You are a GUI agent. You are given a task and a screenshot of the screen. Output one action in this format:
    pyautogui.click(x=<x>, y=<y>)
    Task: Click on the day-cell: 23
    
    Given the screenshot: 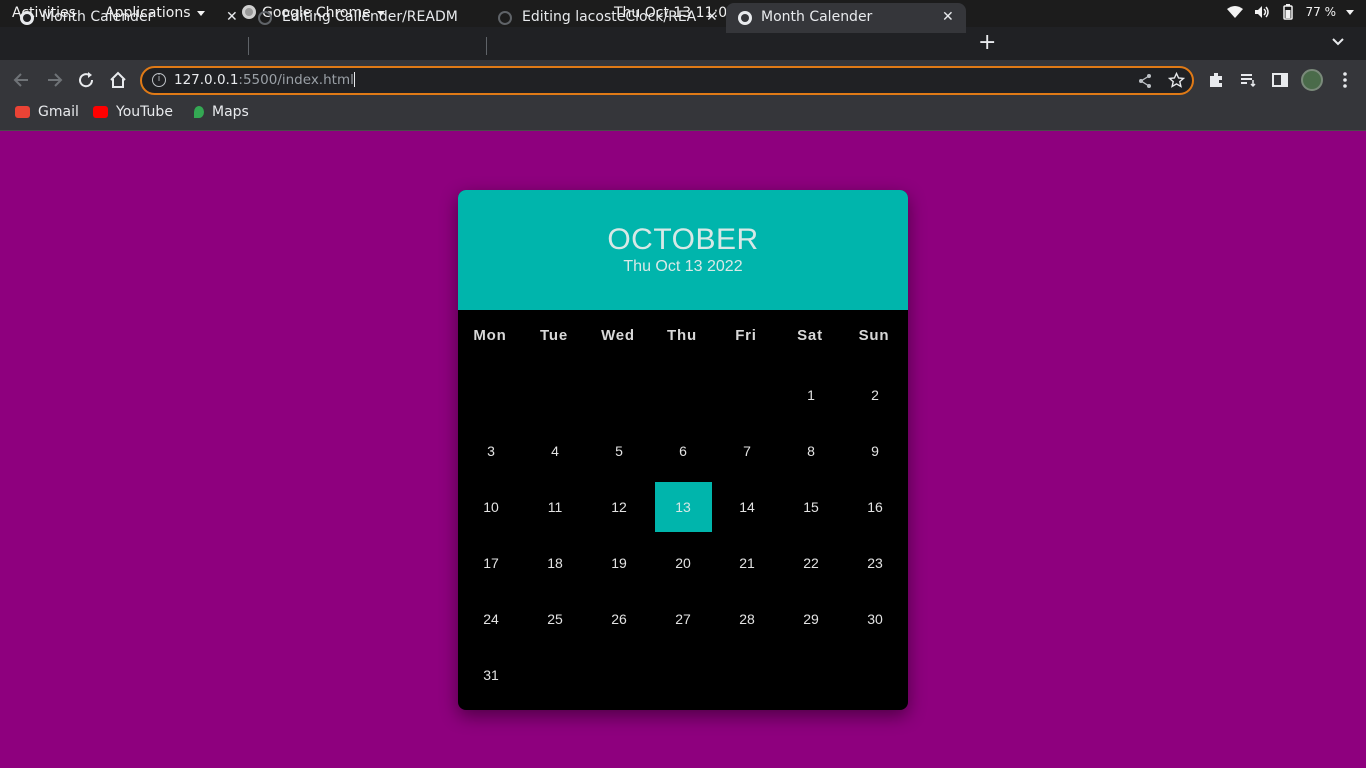 What is the action you would take?
    pyautogui.click(x=875, y=563)
    